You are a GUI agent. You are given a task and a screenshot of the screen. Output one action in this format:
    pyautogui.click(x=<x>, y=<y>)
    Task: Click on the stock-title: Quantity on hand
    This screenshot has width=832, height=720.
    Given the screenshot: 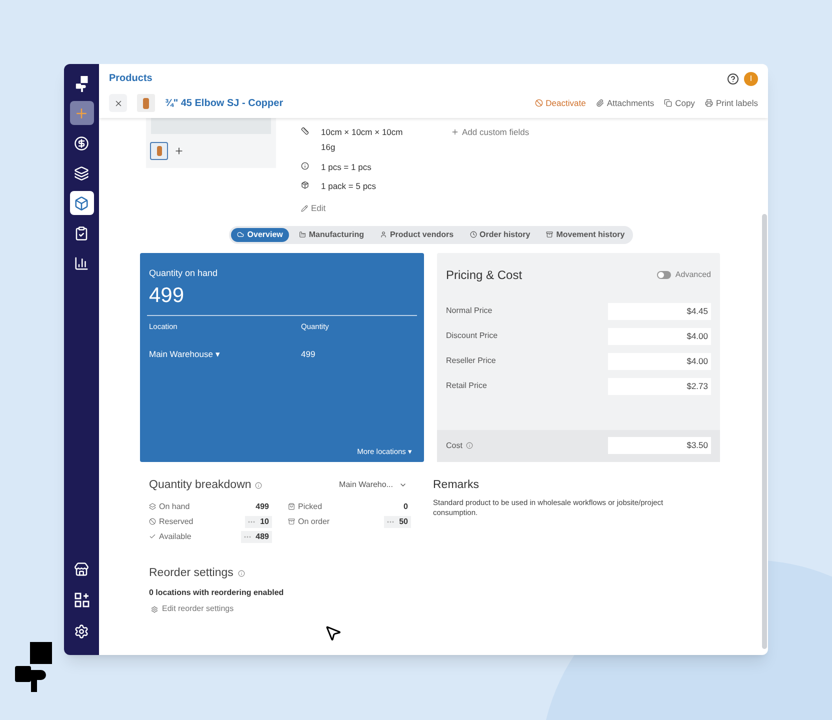 What is the action you would take?
    pyautogui.click(x=184, y=273)
    